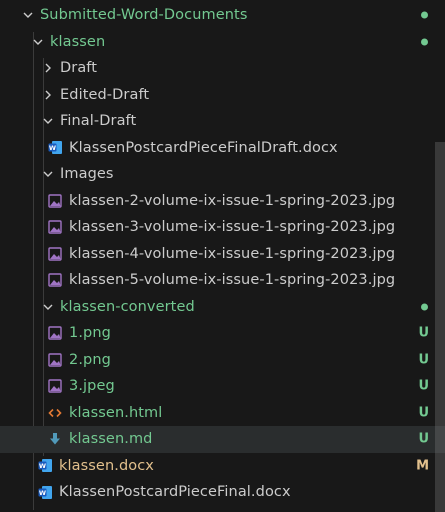  What do you see at coordinates (55, 413) in the screenshot?
I see `html-file-icon` at bounding box center [55, 413].